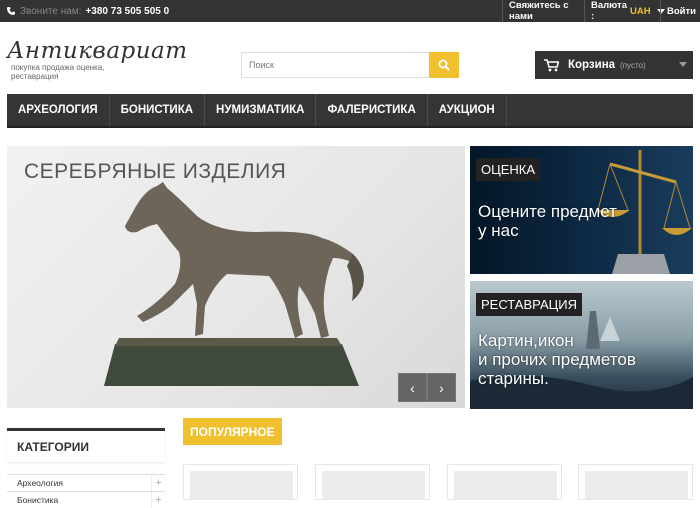 The image size is (700, 508). Describe the element at coordinates (513, 378) in the screenshot. I see `banner-line: старины.` at that location.